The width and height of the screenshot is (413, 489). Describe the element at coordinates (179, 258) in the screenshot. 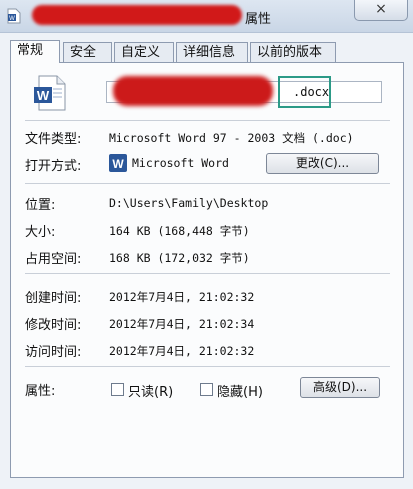

I see `size-on-disk-value: 168 KB (172,032 字节)` at that location.